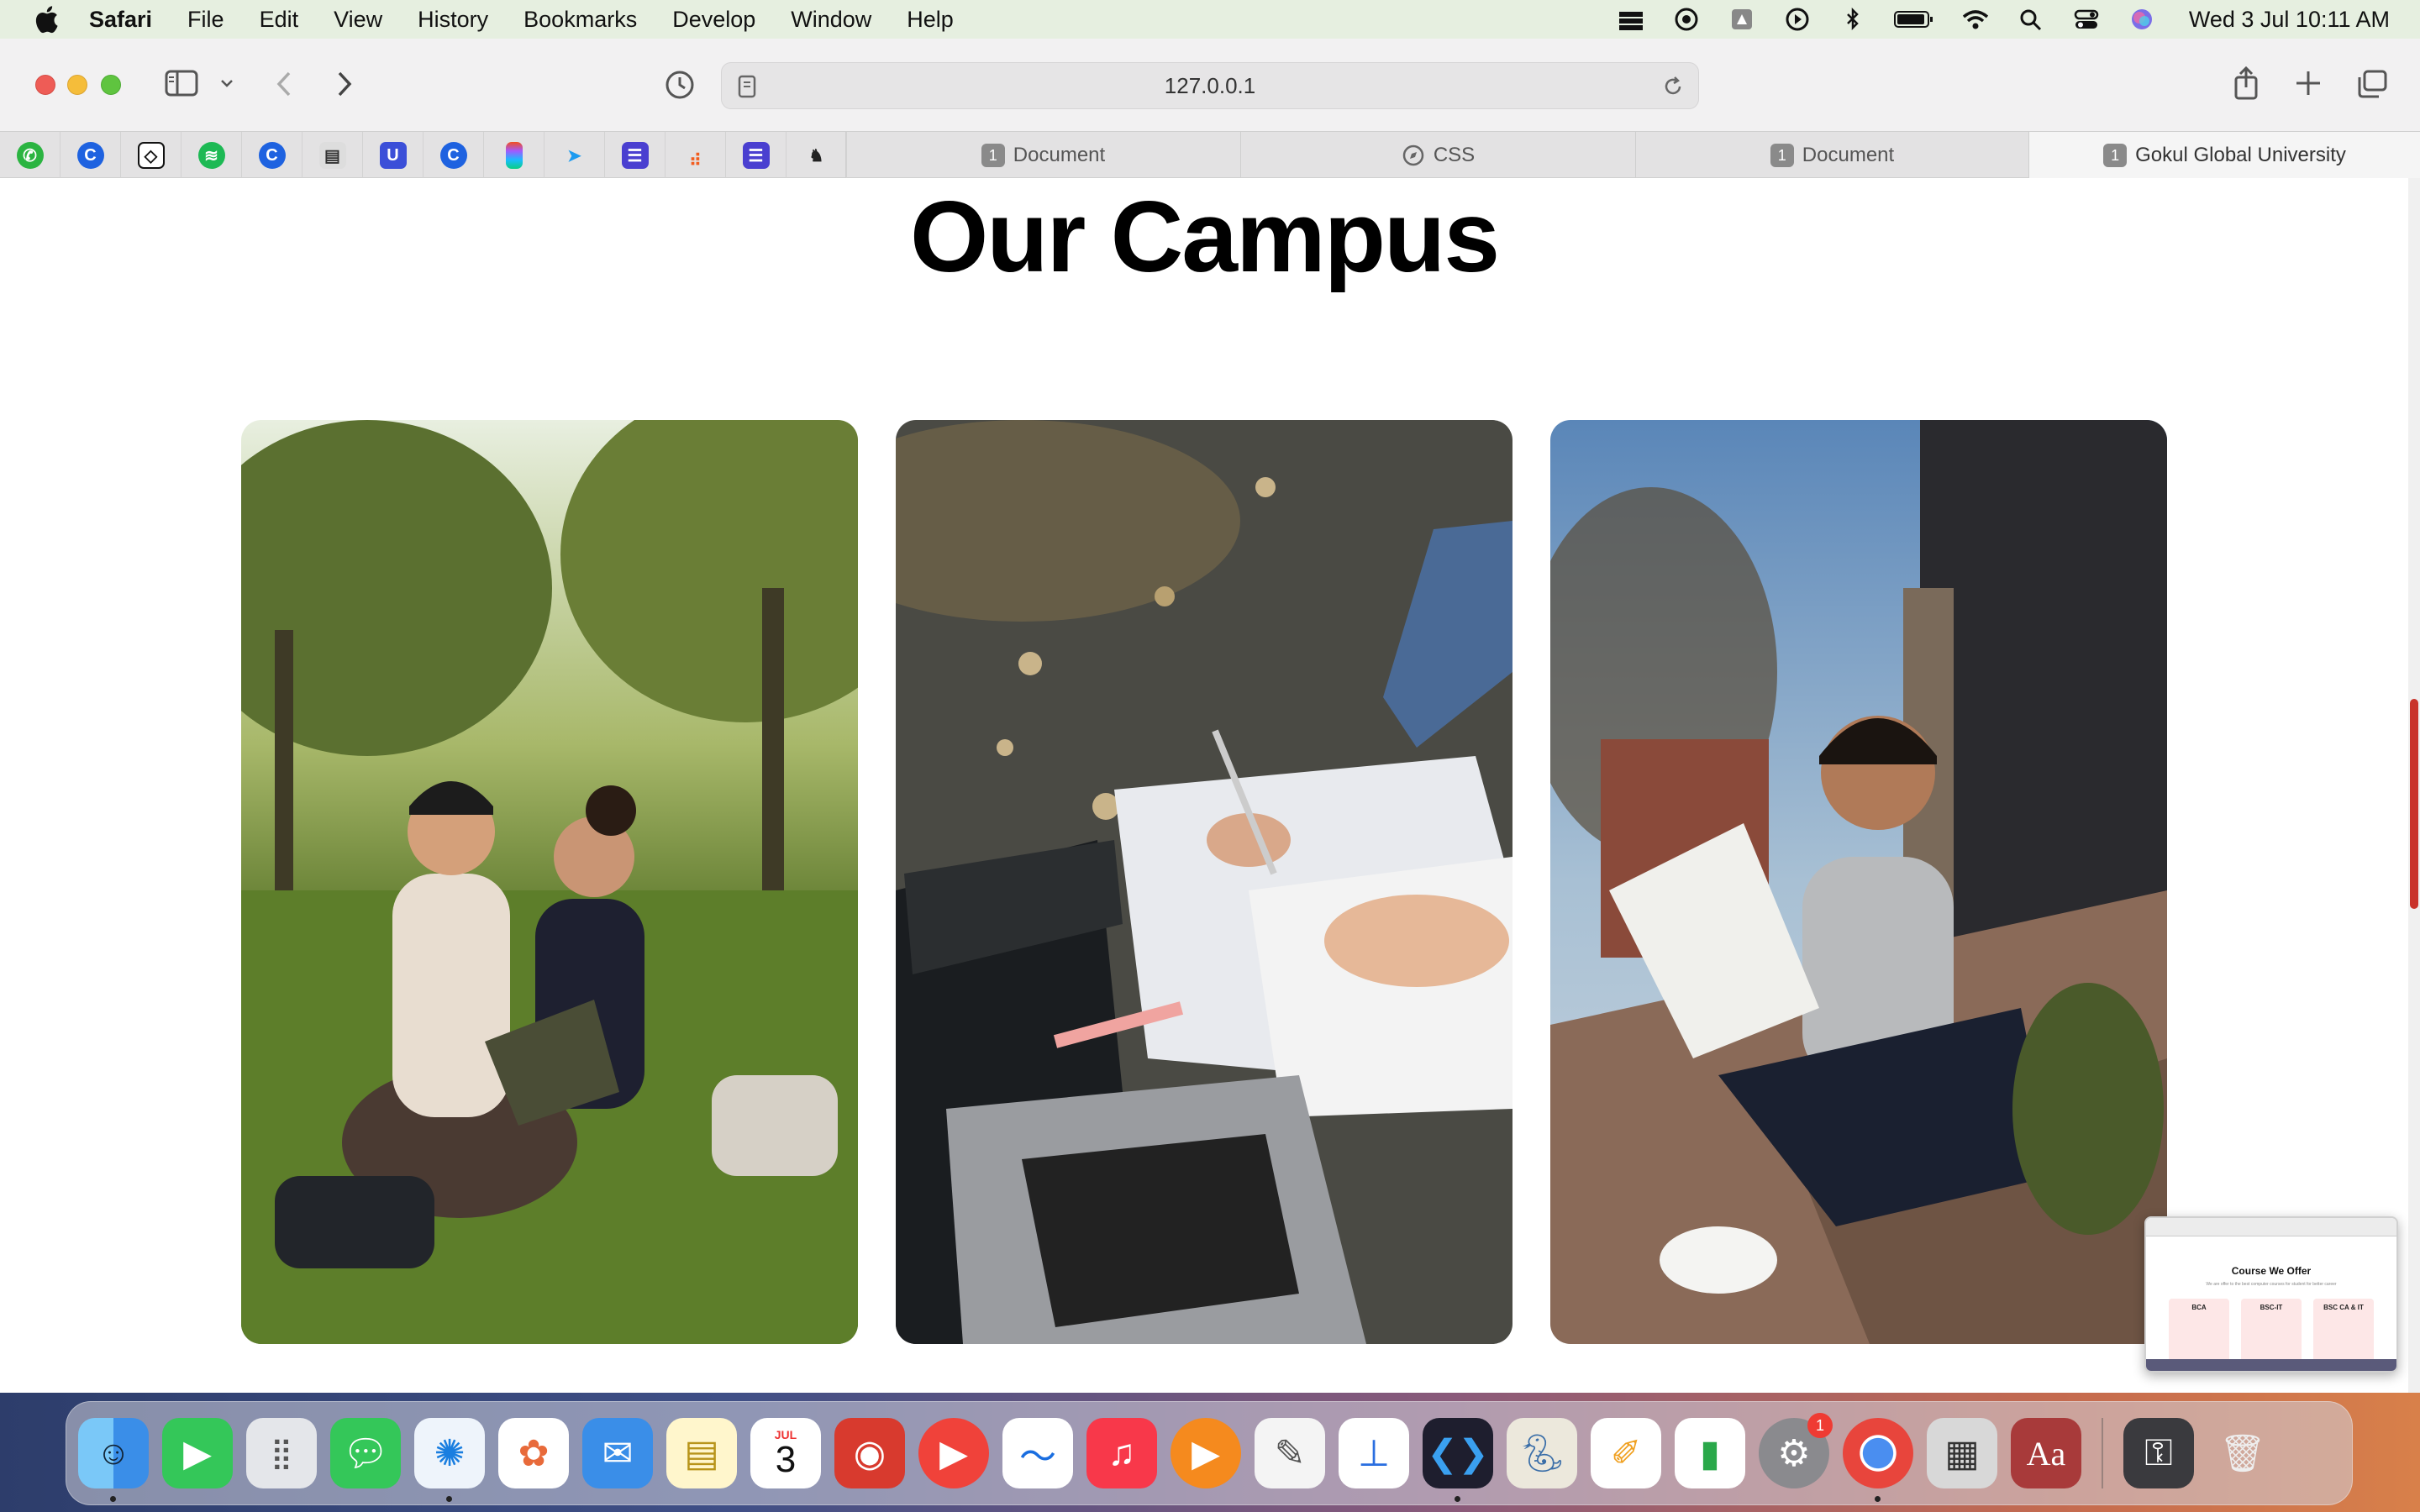 This screenshot has height=1512, width=2420. I want to click on facetime-icon: ▶, so click(197, 1453).